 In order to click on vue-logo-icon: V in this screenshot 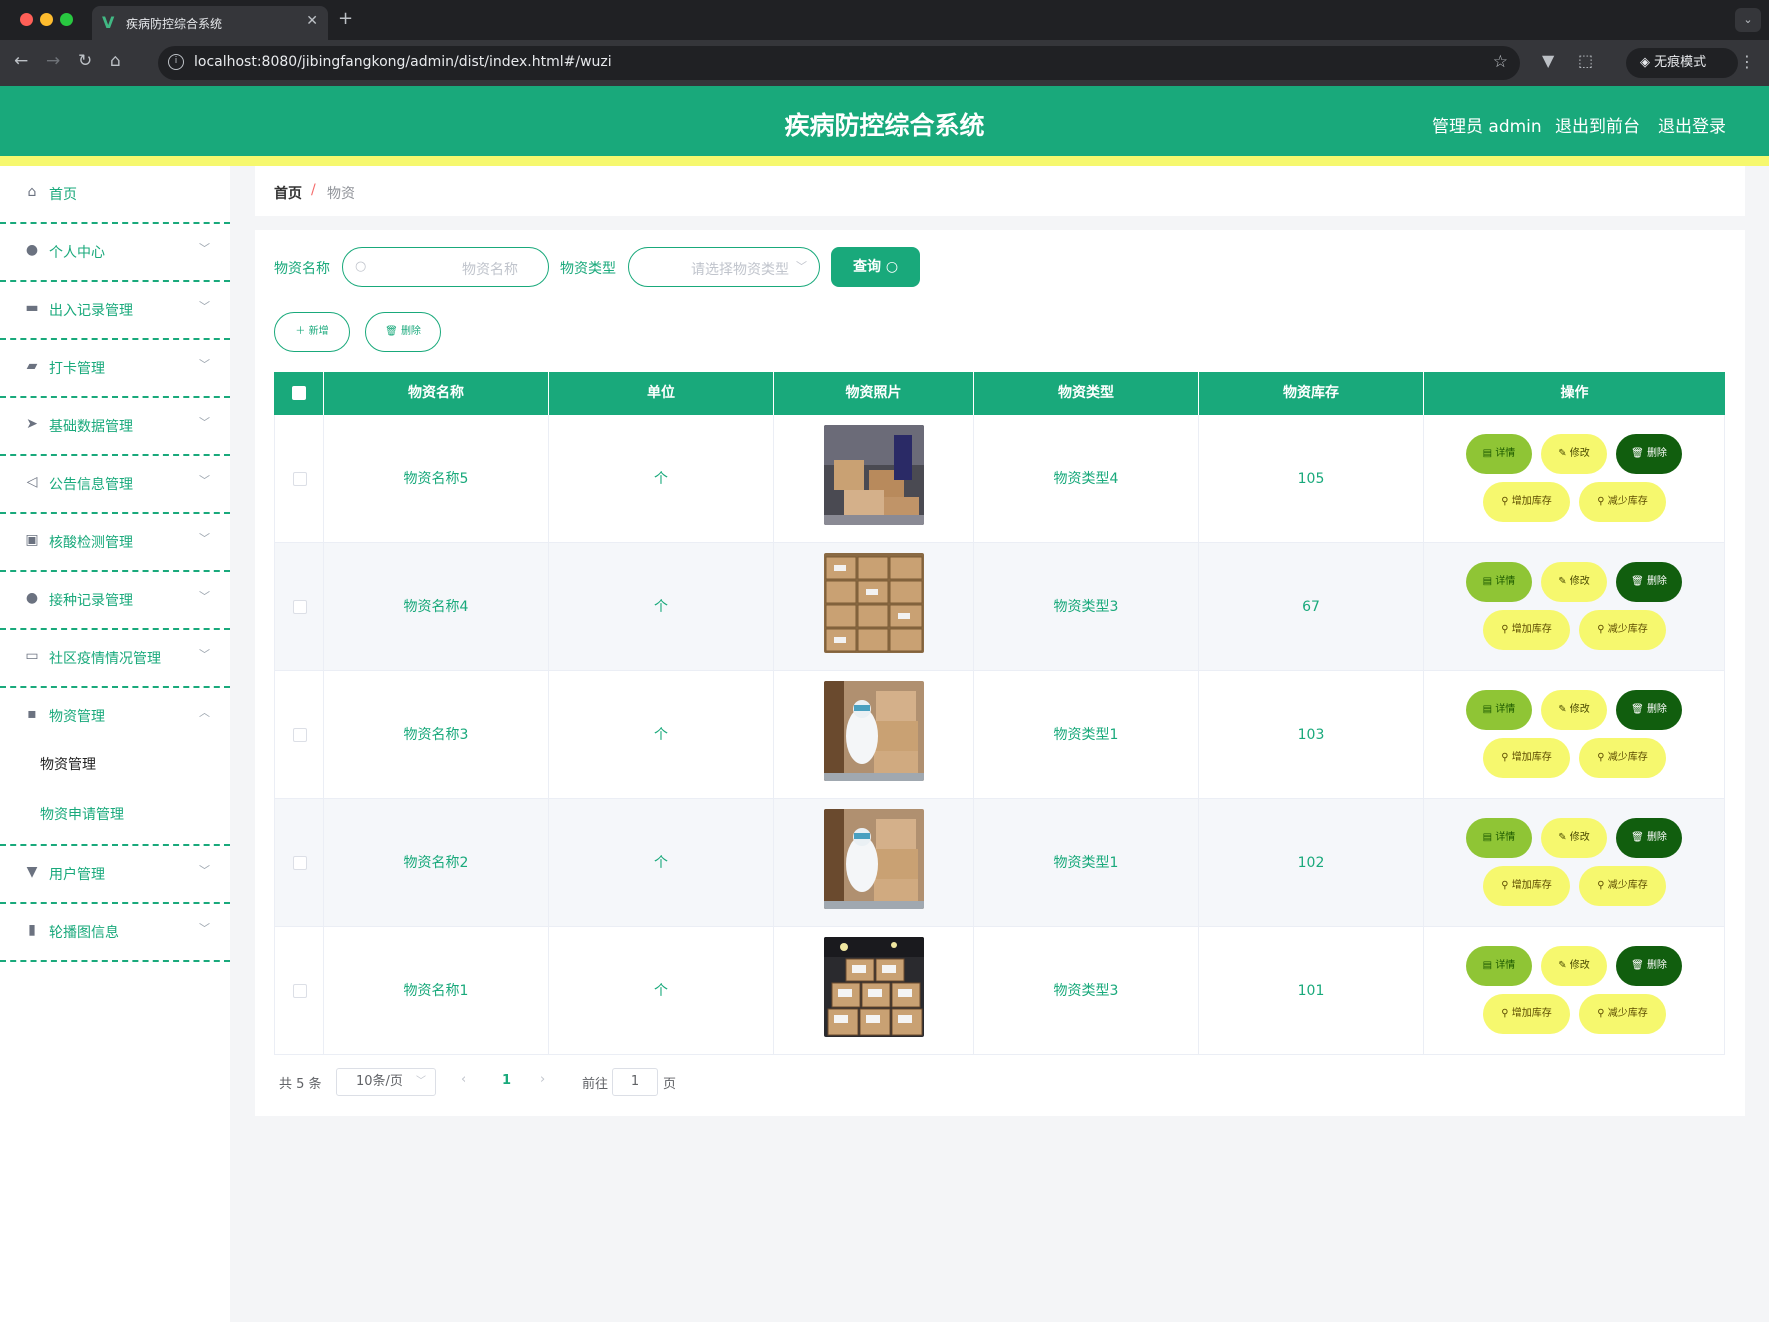, I will do `click(108, 22)`.